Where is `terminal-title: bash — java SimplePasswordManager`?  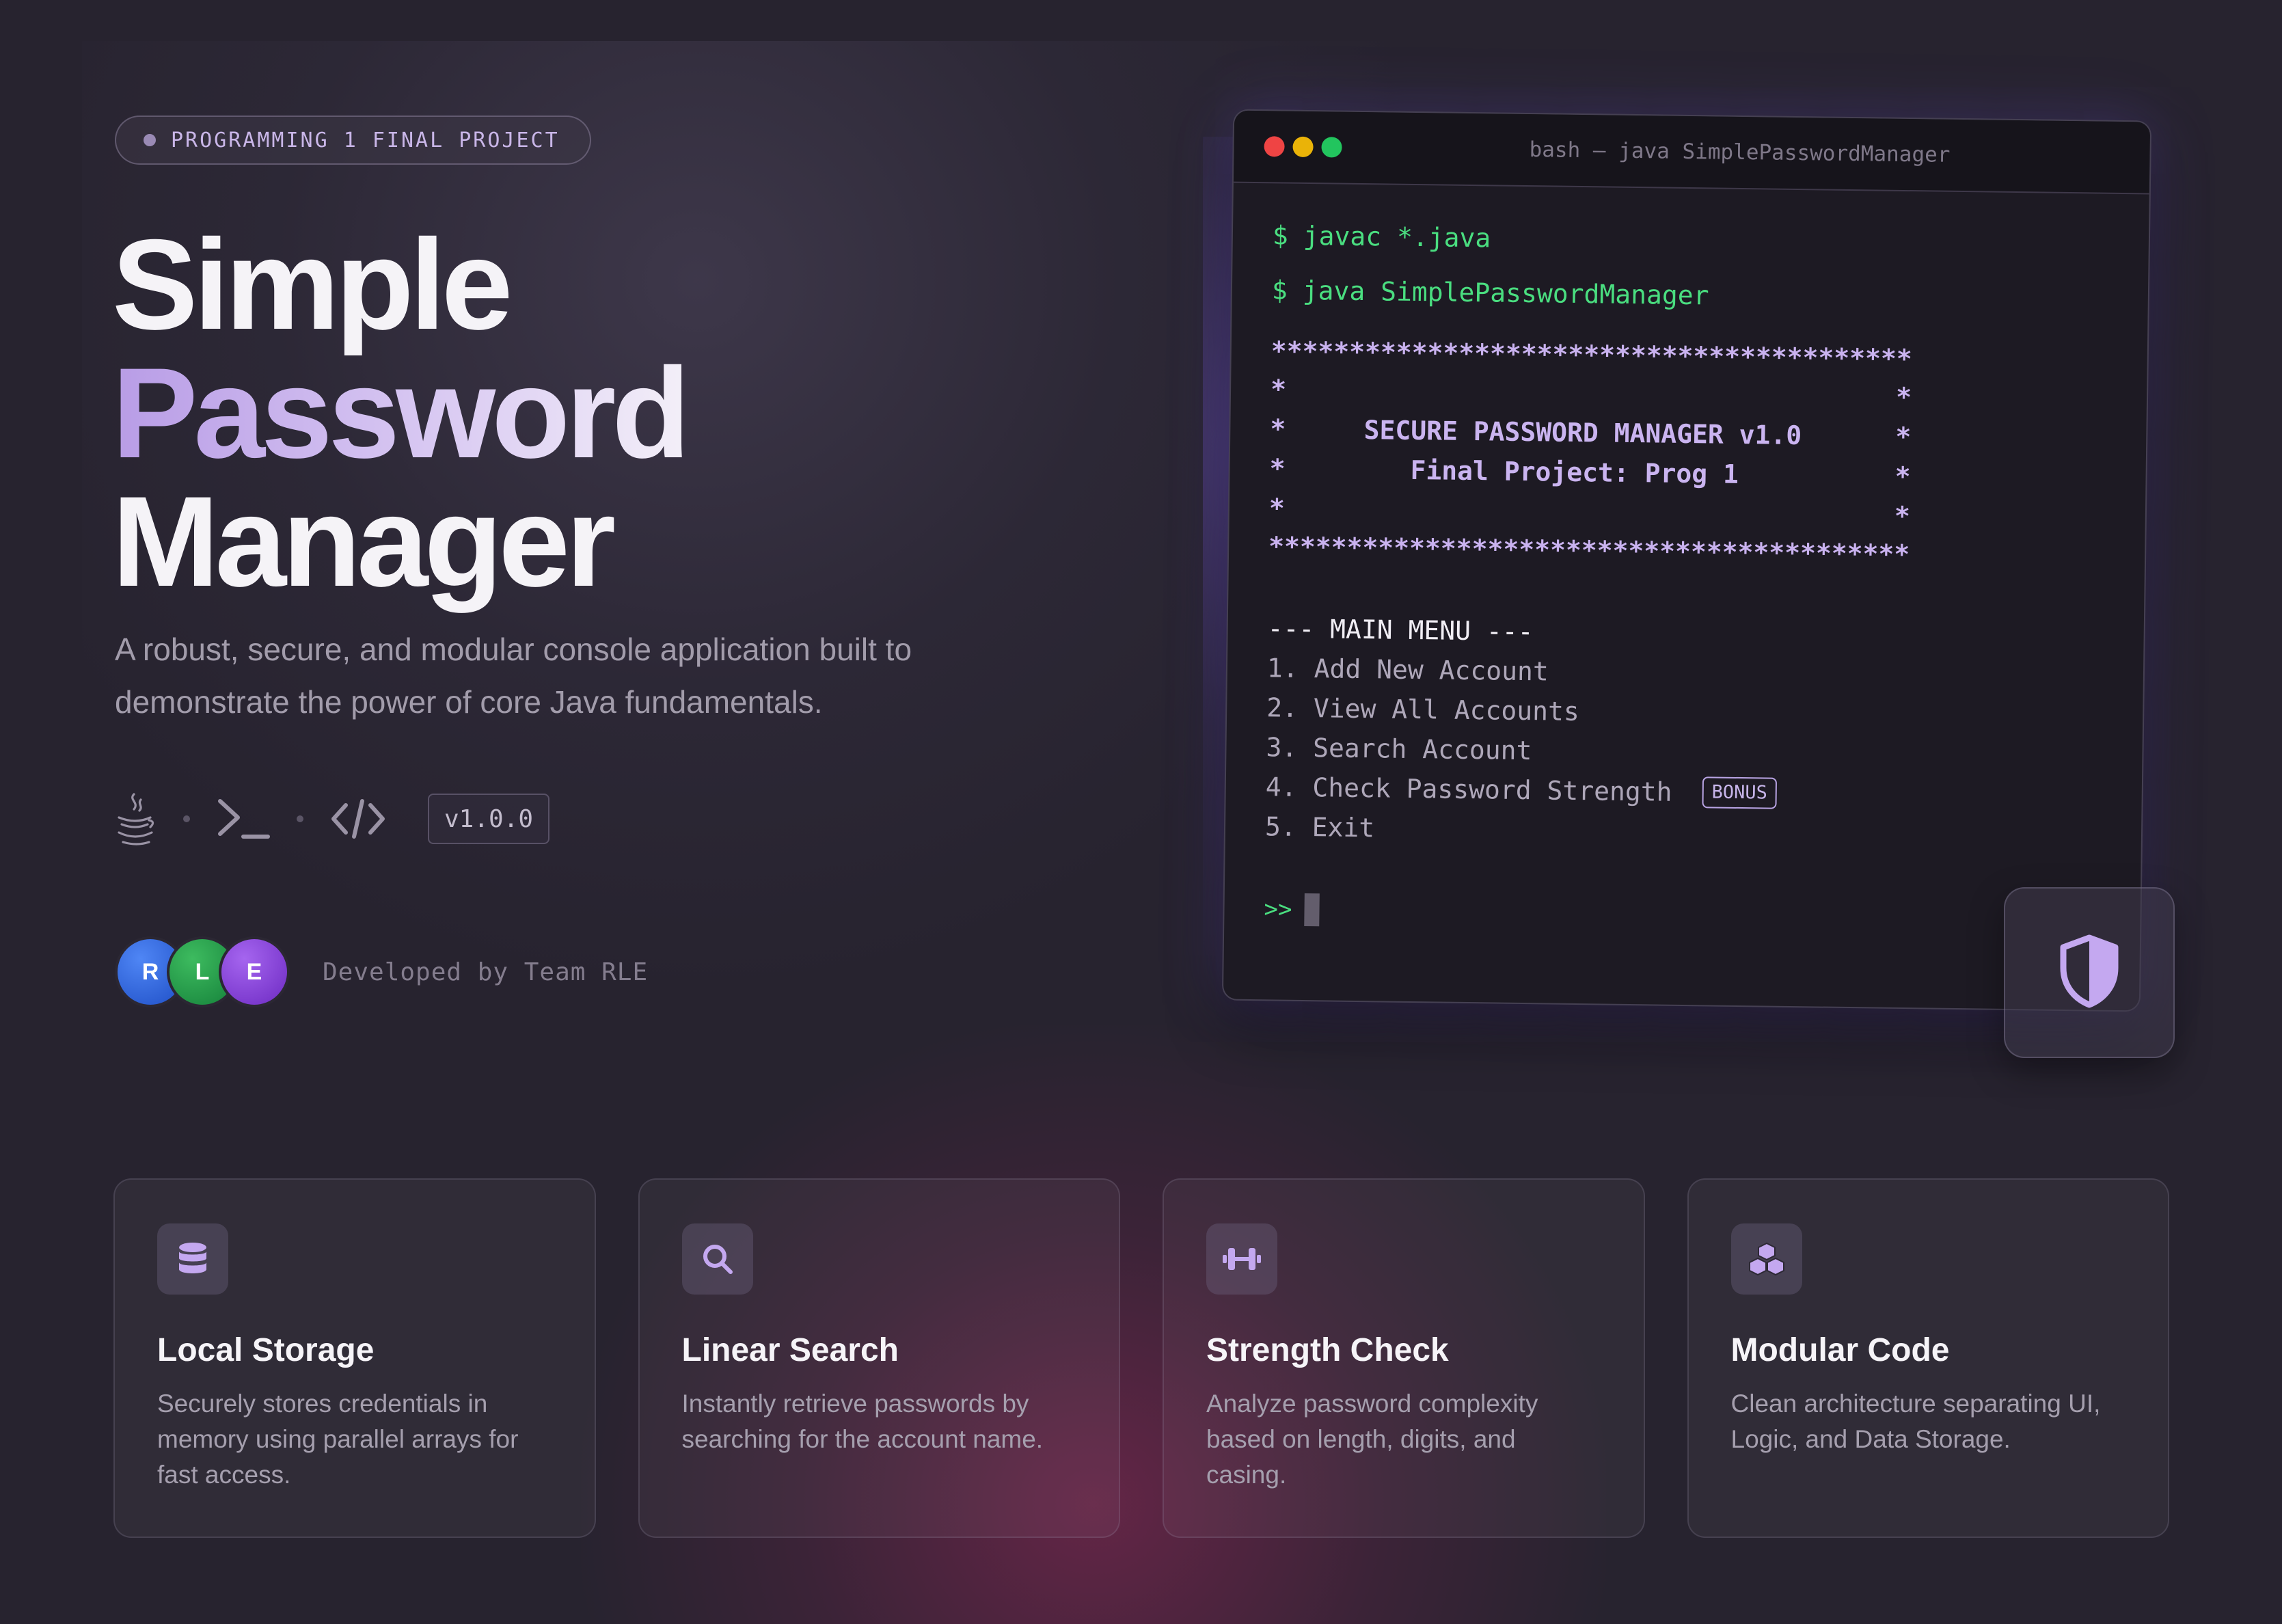
terminal-title: bash — java SimplePasswordManager is located at coordinates (1740, 152).